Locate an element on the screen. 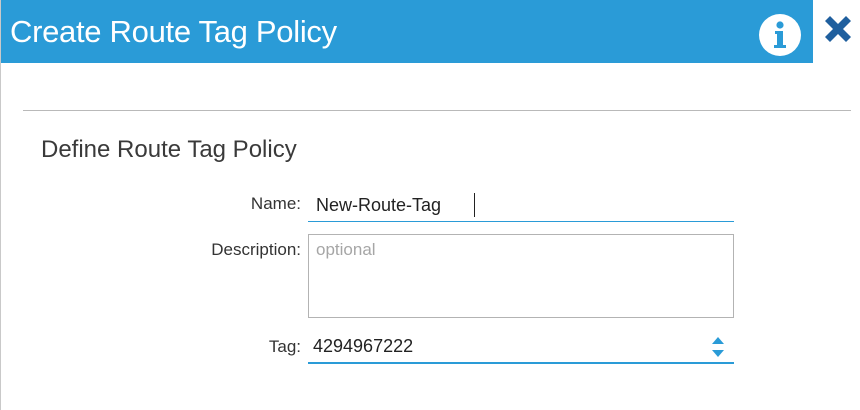  tag-label: Tag: is located at coordinates (284, 346).